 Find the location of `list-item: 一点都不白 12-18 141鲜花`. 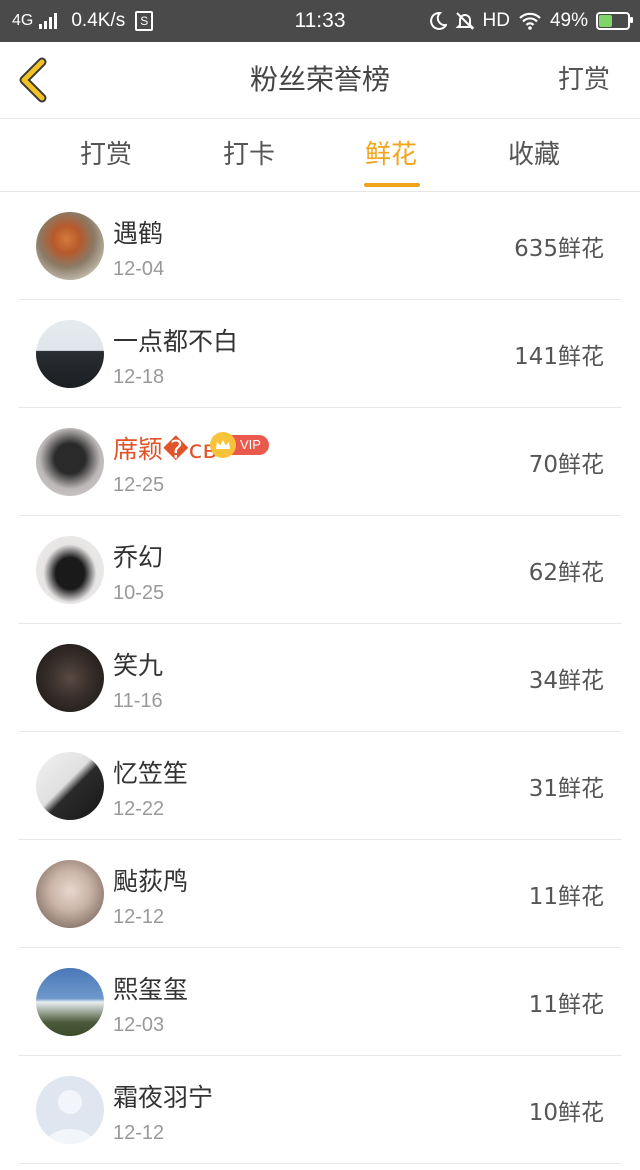

list-item: 一点都不白 12-18 141鲜花 is located at coordinates (320, 354).